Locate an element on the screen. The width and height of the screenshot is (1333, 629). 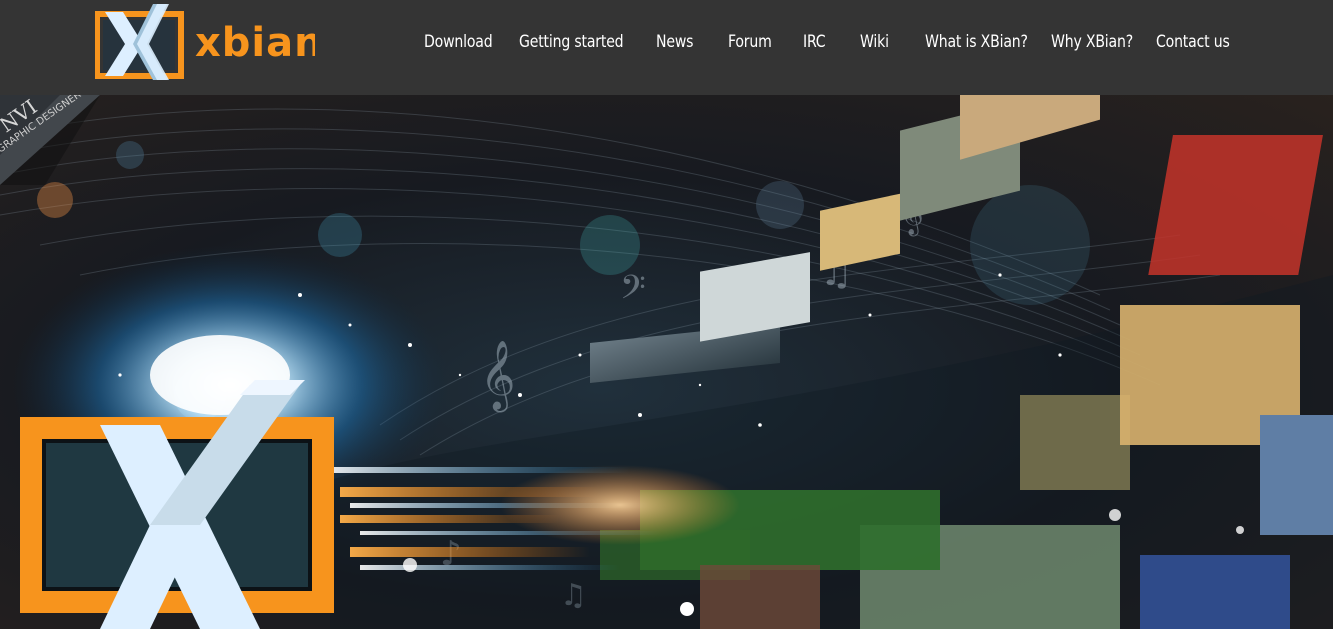
nav-download: Download is located at coordinates (458, 42).